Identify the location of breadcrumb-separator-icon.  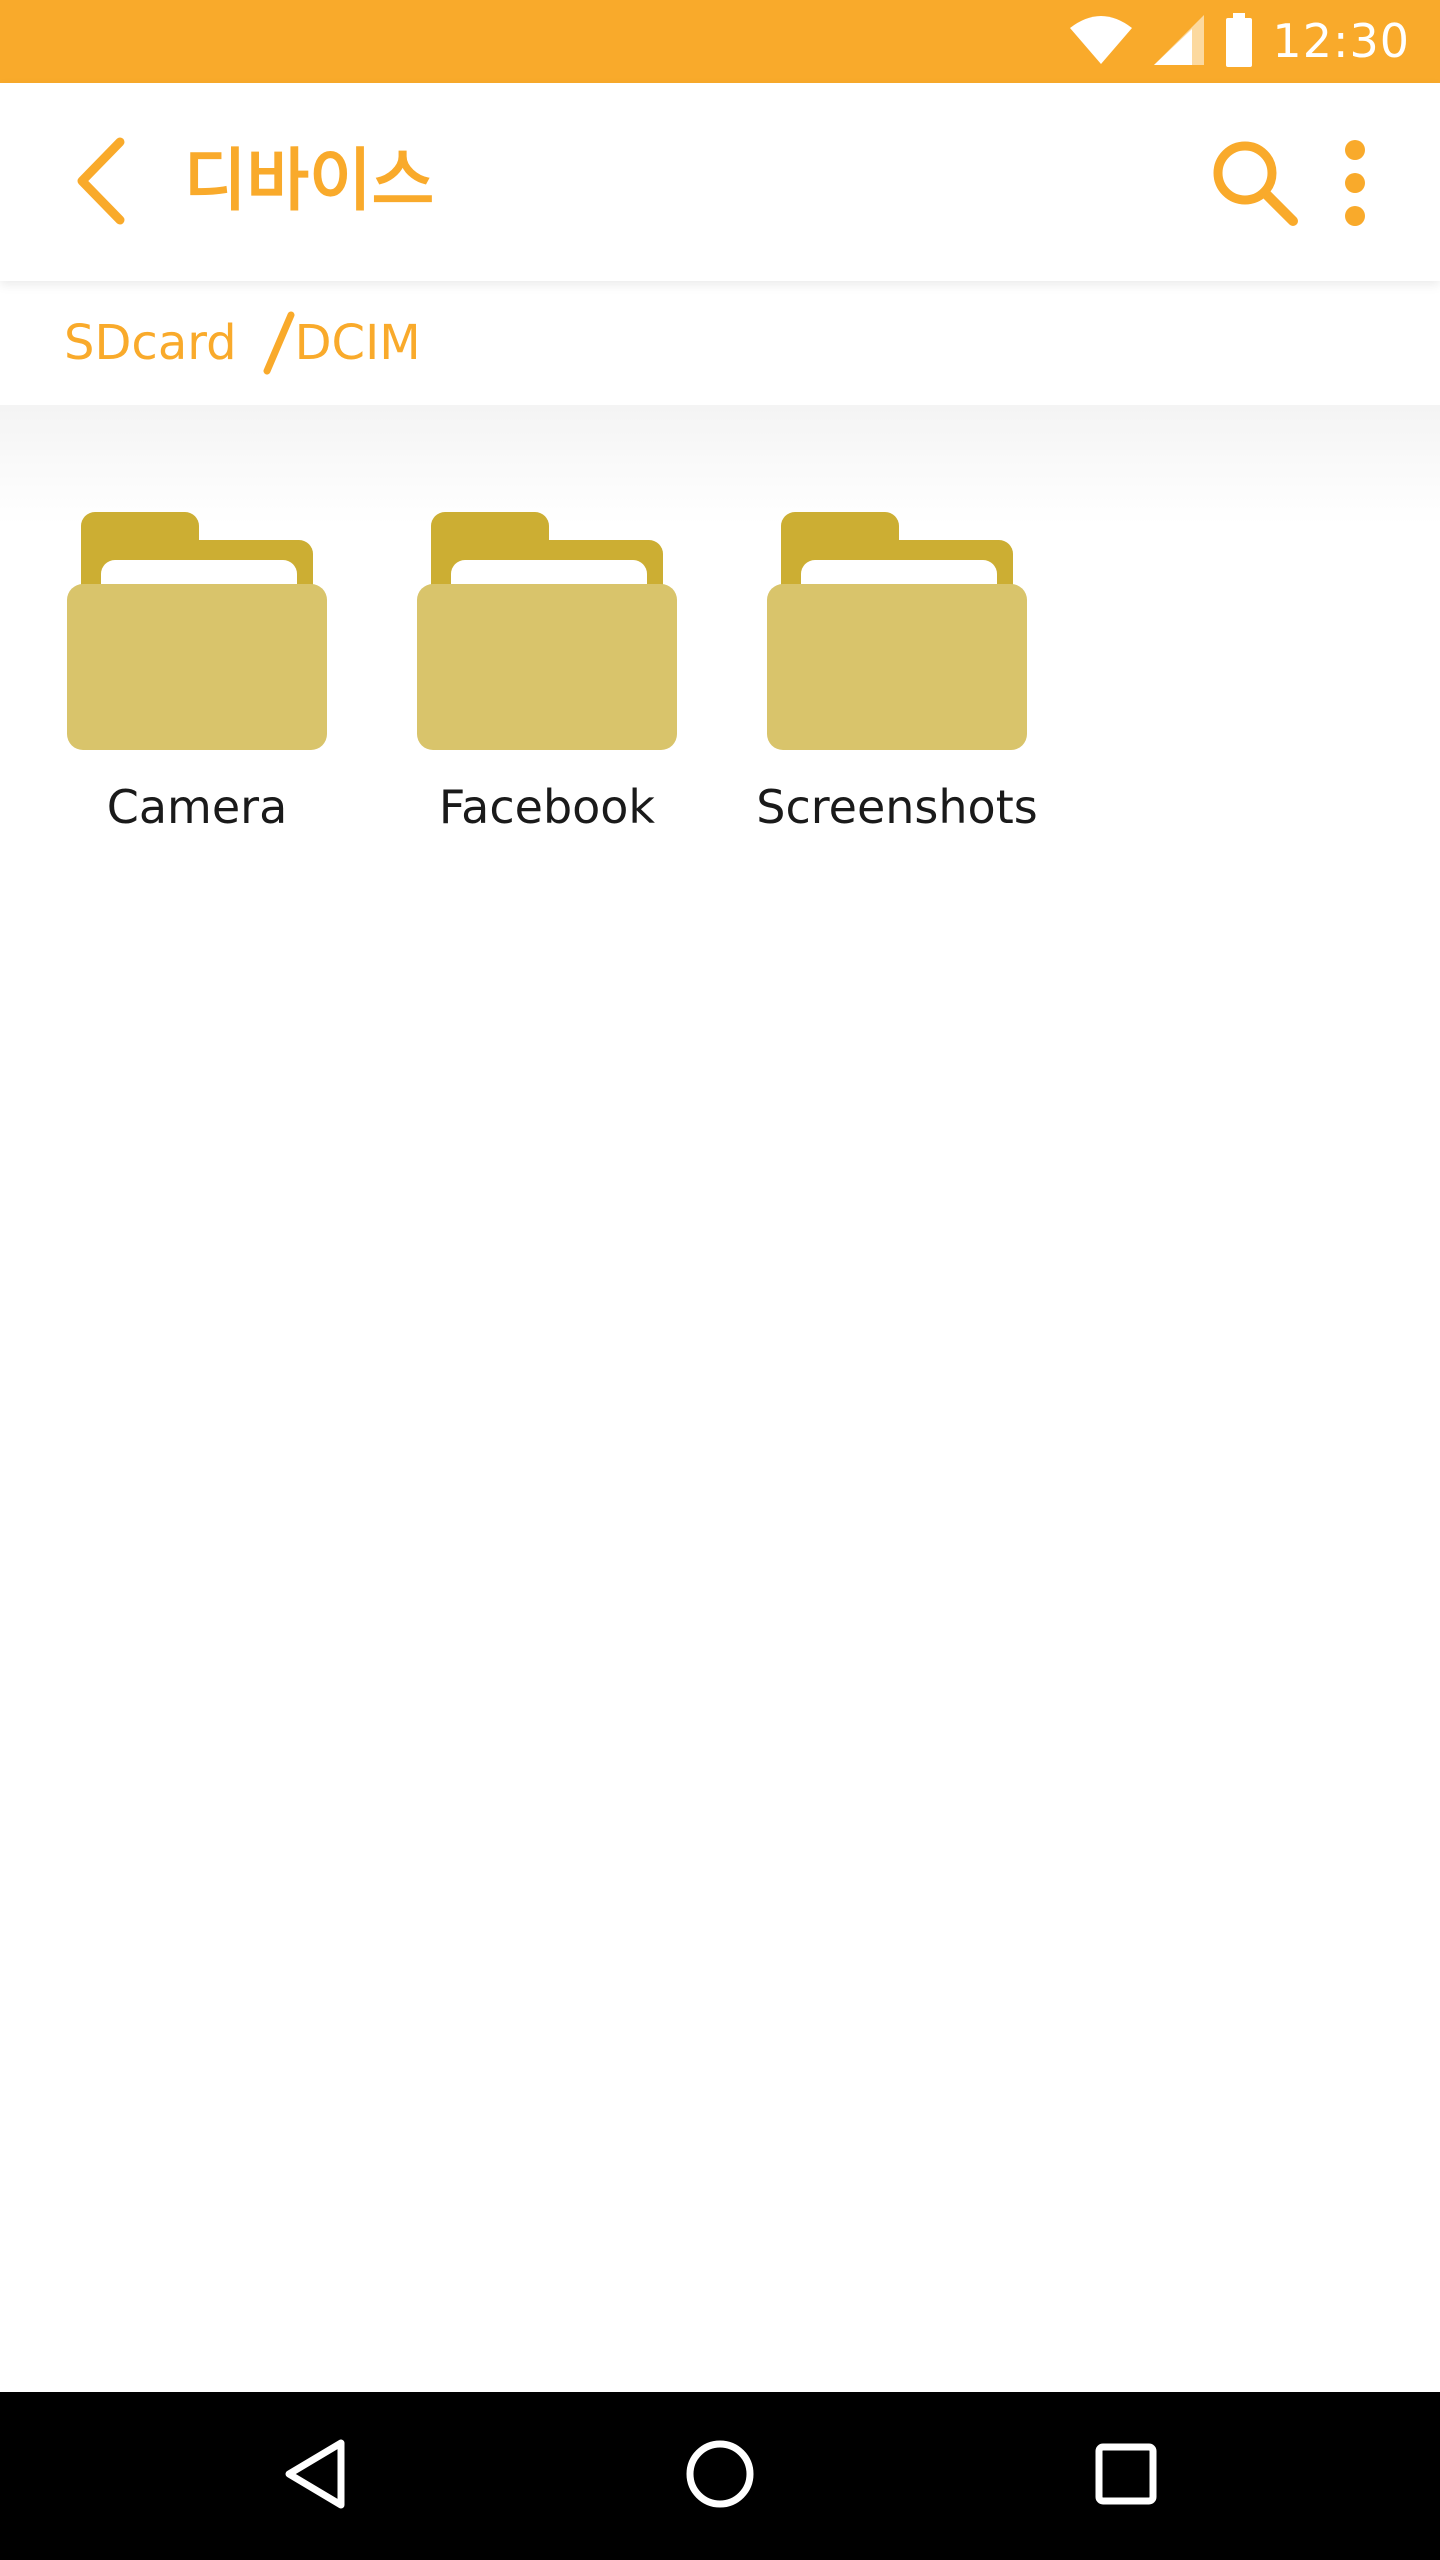
(276, 343).